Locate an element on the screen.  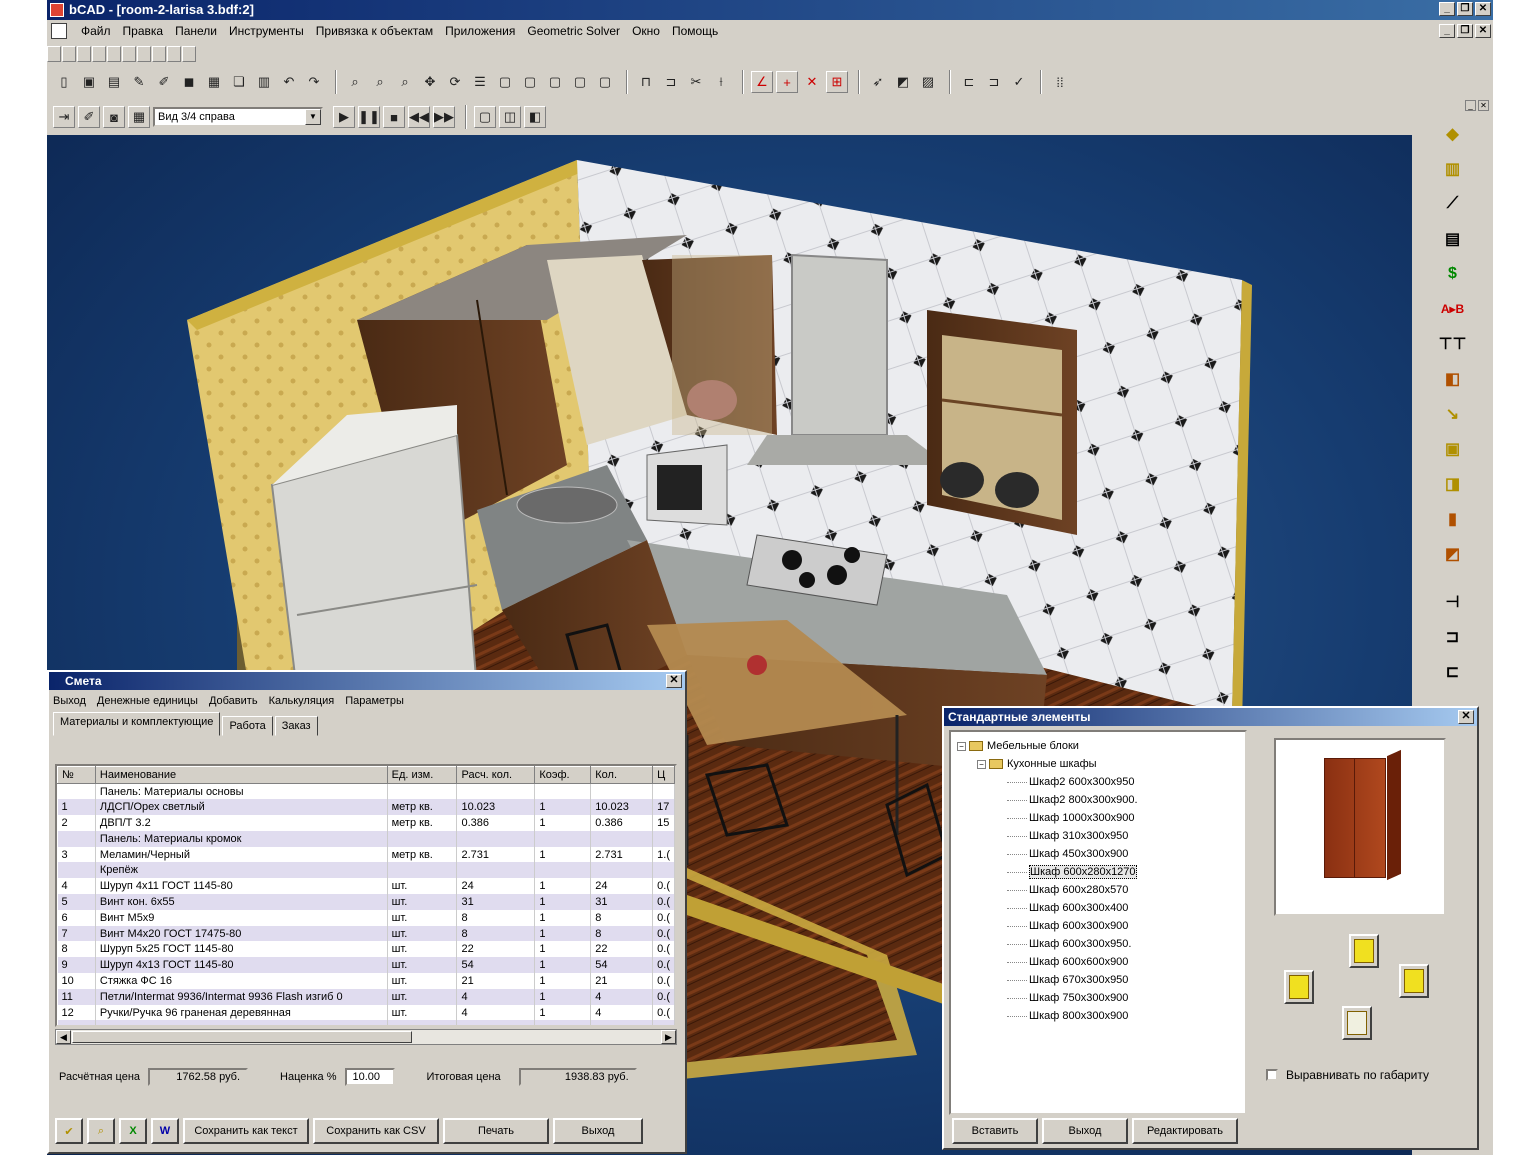
select-icon: ➶ is located at coordinates (878, 82).